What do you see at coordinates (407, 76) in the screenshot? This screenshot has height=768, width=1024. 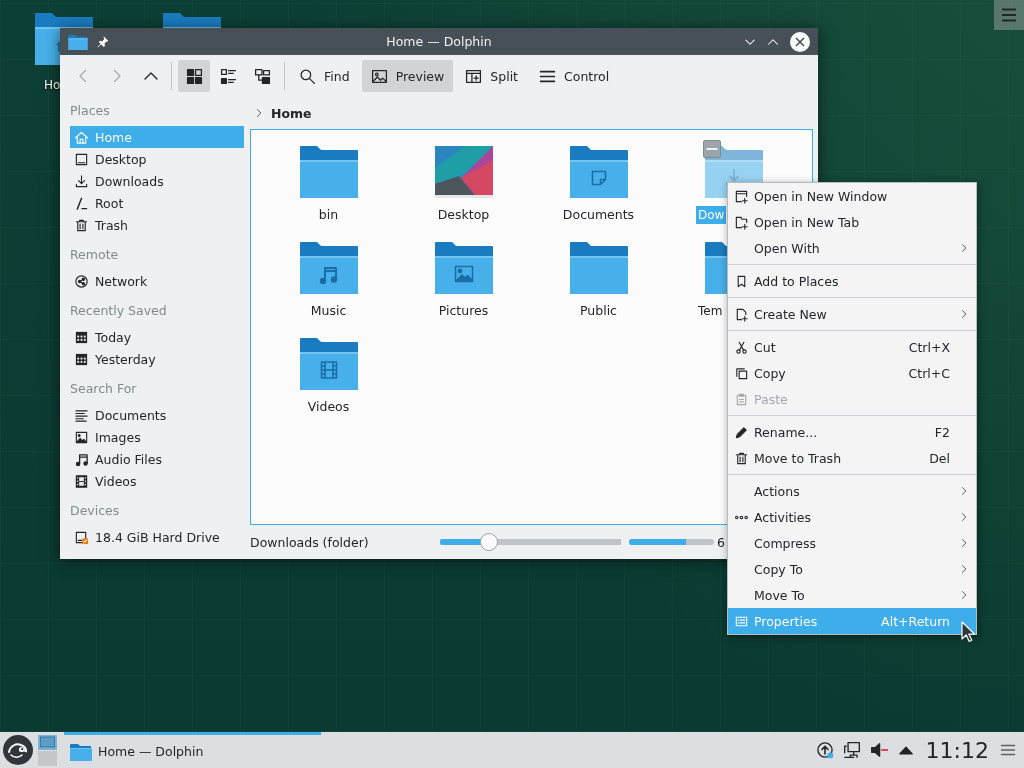 I see `preview-button: Preview` at bounding box center [407, 76].